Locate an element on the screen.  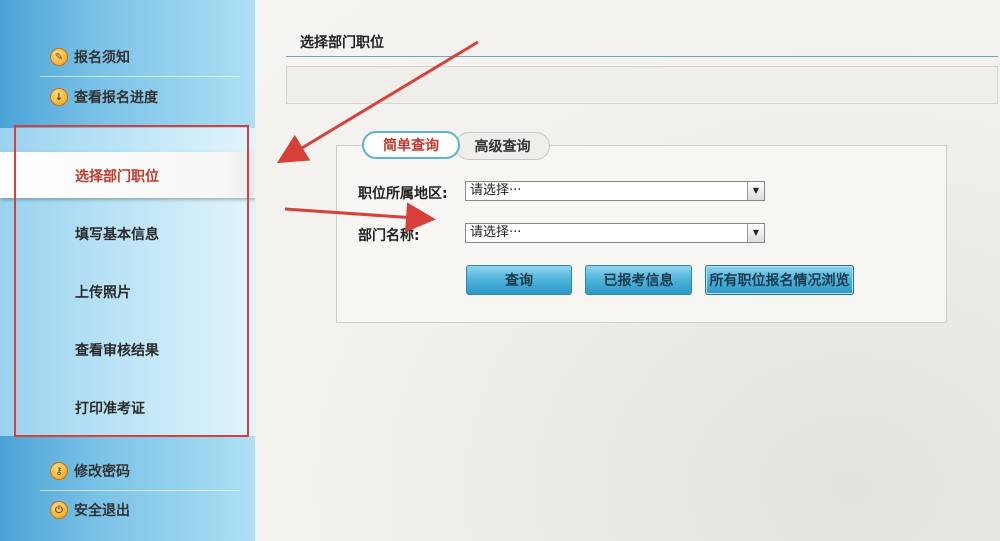
tab-simple-query: 简单查询 is located at coordinates (411, 145).